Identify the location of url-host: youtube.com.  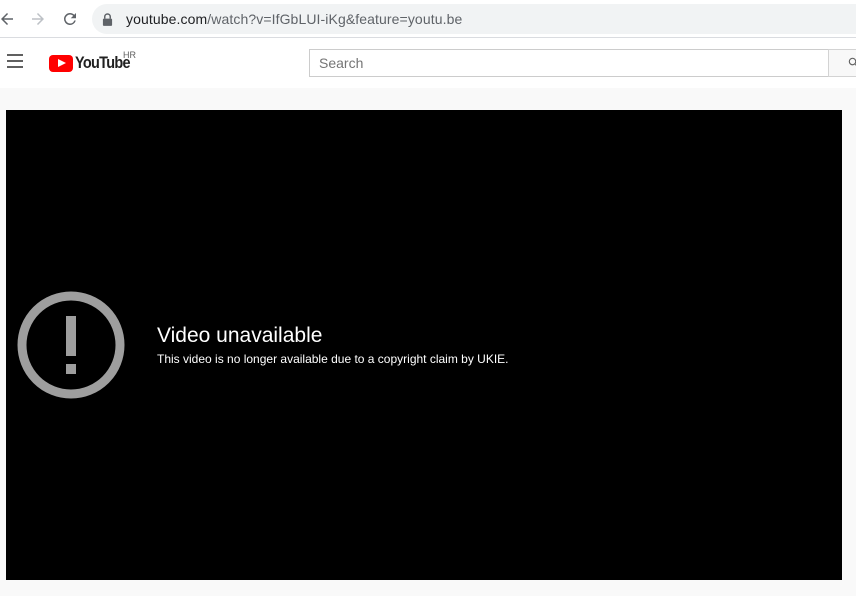
(167, 19).